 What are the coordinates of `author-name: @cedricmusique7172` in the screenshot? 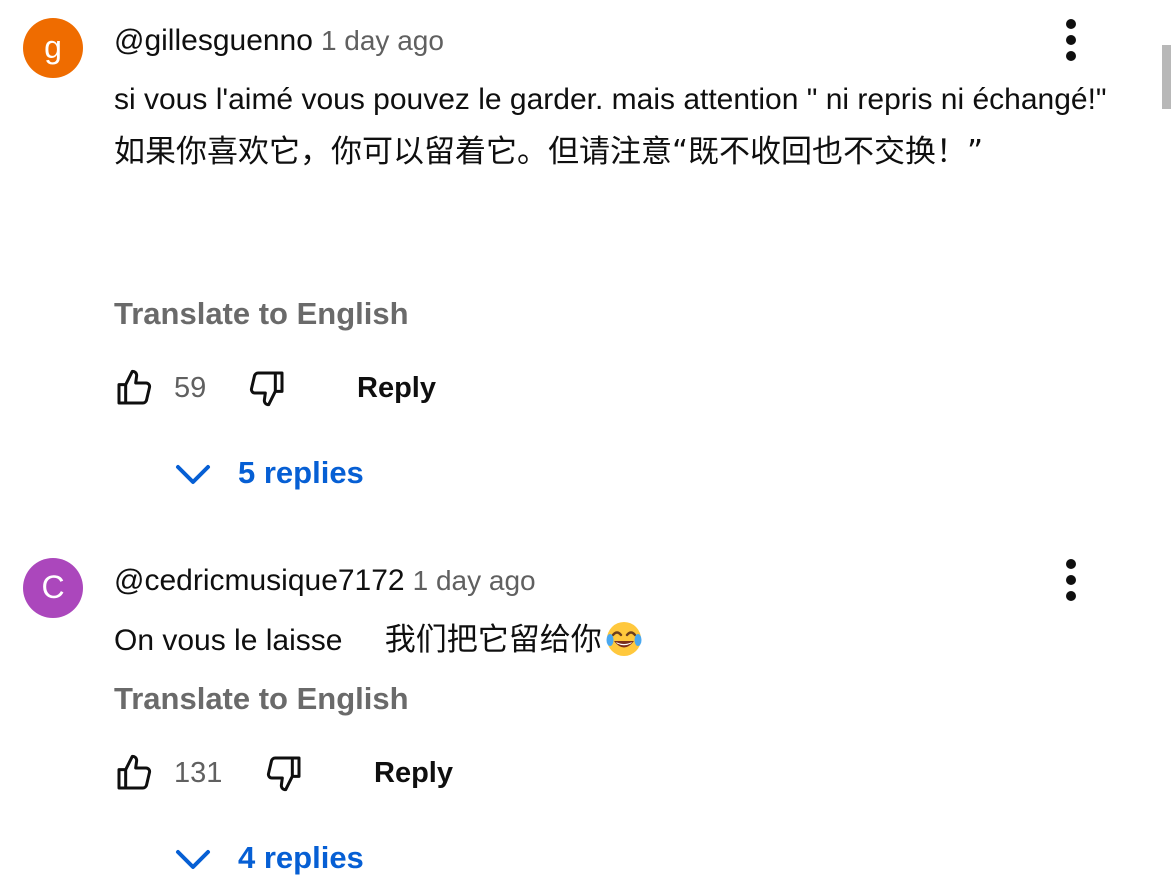 It's located at (259, 580).